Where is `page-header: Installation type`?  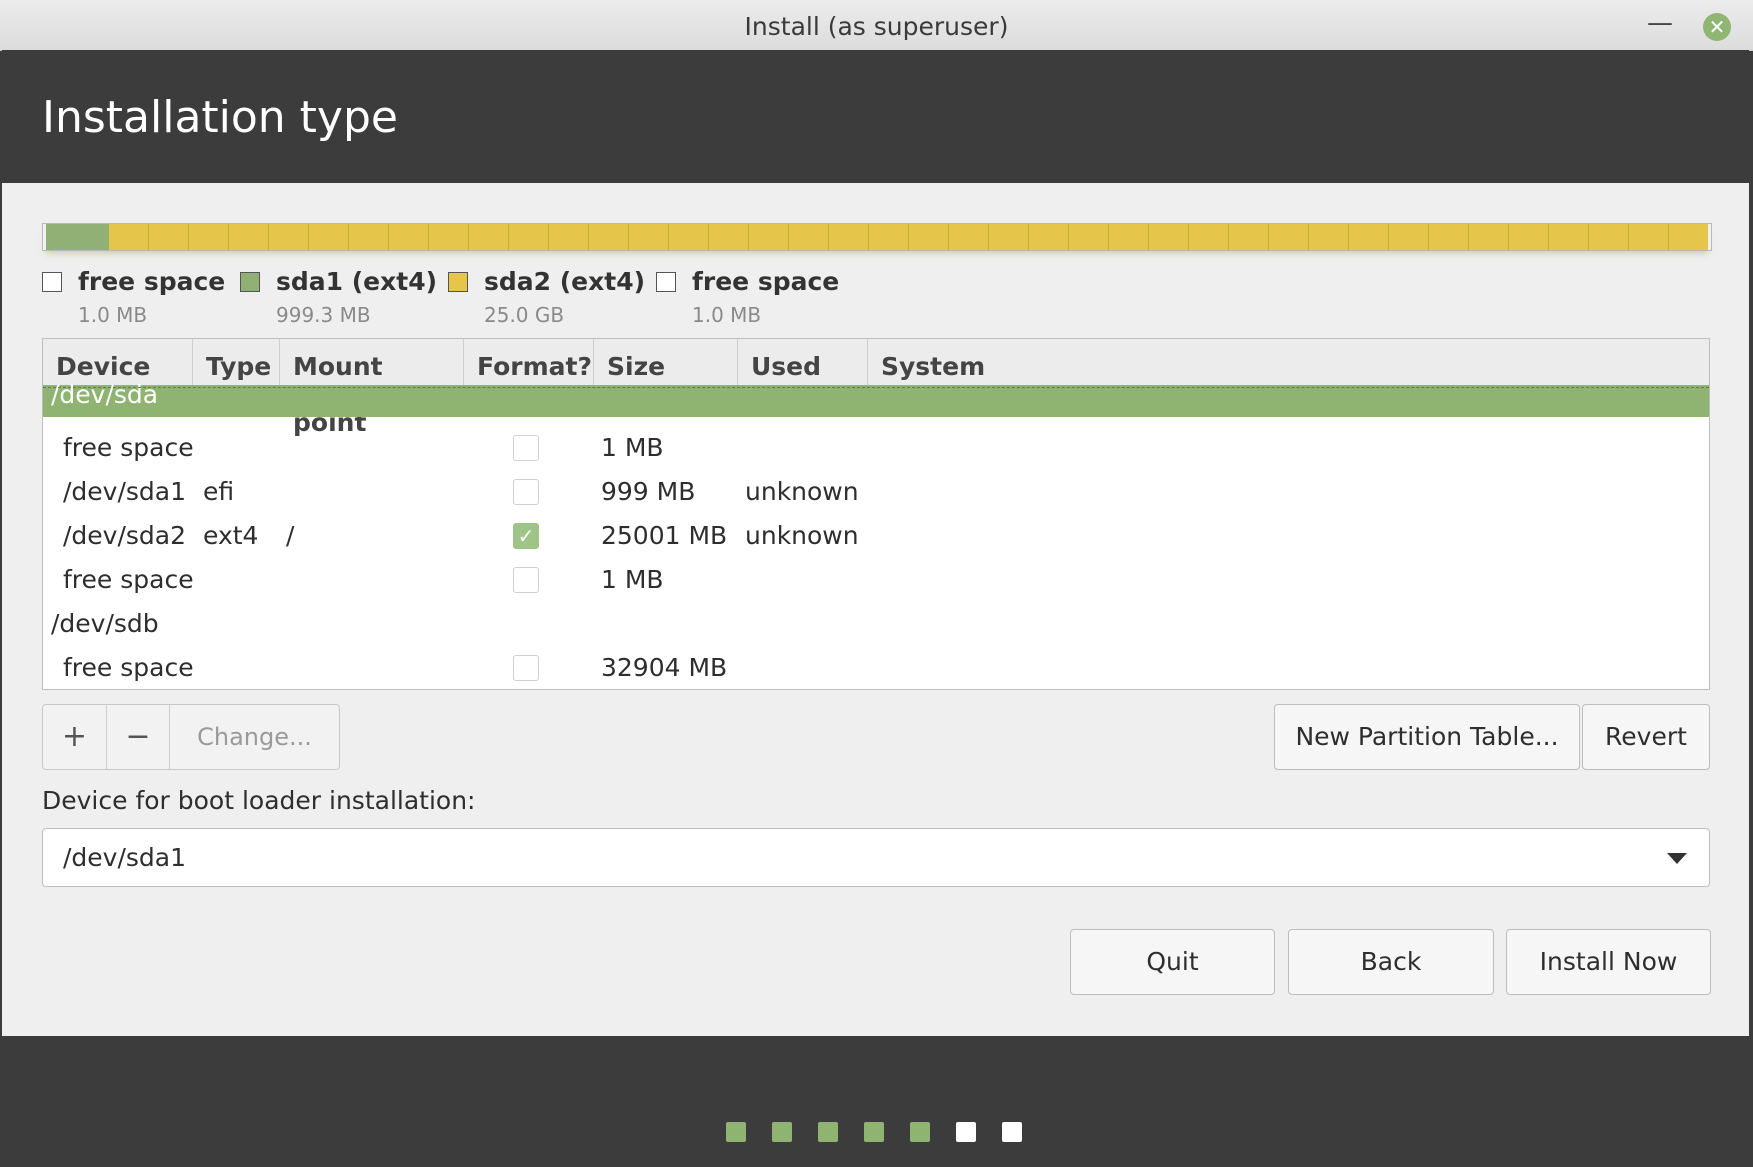 page-header: Installation type is located at coordinates (875, 116).